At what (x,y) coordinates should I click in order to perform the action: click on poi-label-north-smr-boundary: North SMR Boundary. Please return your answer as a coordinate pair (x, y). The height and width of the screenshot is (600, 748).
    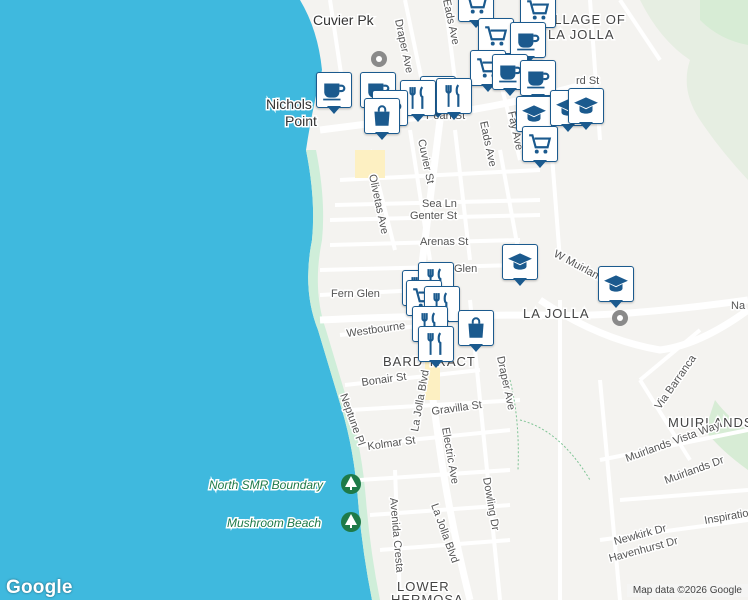
    Looking at the image, I should click on (267, 485).